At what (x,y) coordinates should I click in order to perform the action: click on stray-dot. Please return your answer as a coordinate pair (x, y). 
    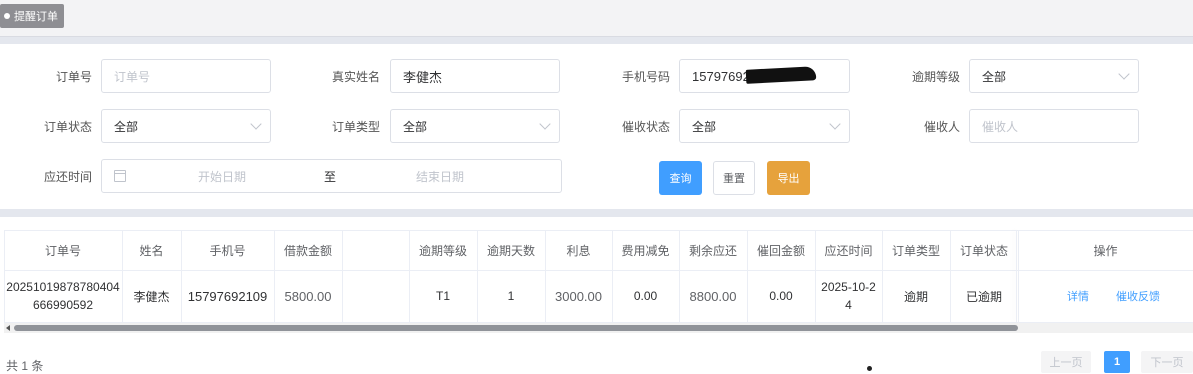
    Looking at the image, I should click on (869, 368).